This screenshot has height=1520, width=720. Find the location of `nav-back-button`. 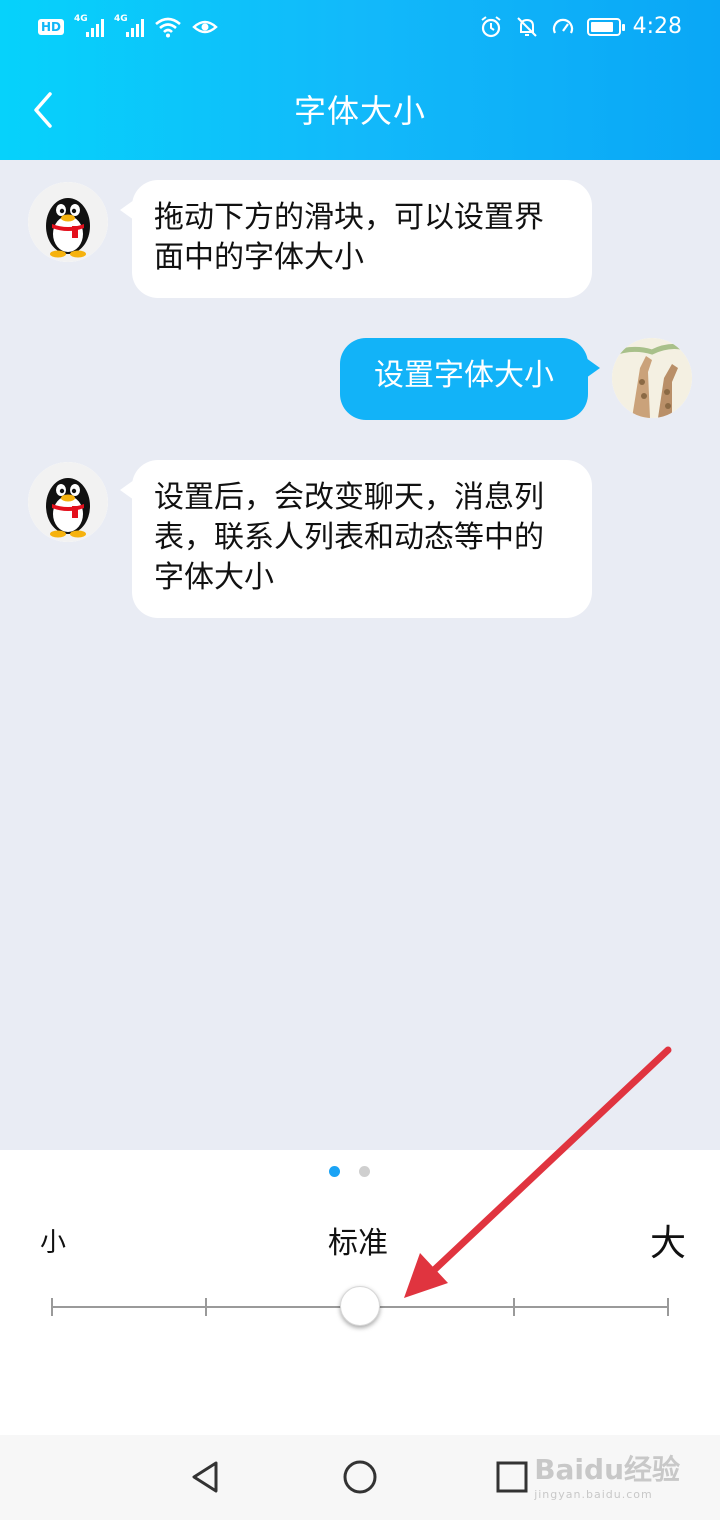

nav-back-button is located at coordinates (206, 1479).